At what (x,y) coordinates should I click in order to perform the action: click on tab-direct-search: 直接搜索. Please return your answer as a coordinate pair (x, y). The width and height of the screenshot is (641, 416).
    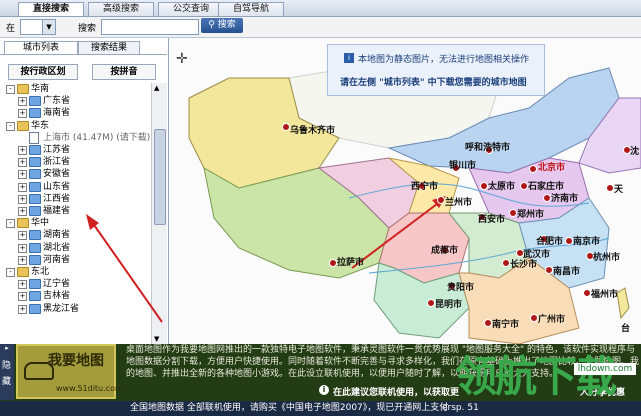
    Looking at the image, I should click on (51, 9).